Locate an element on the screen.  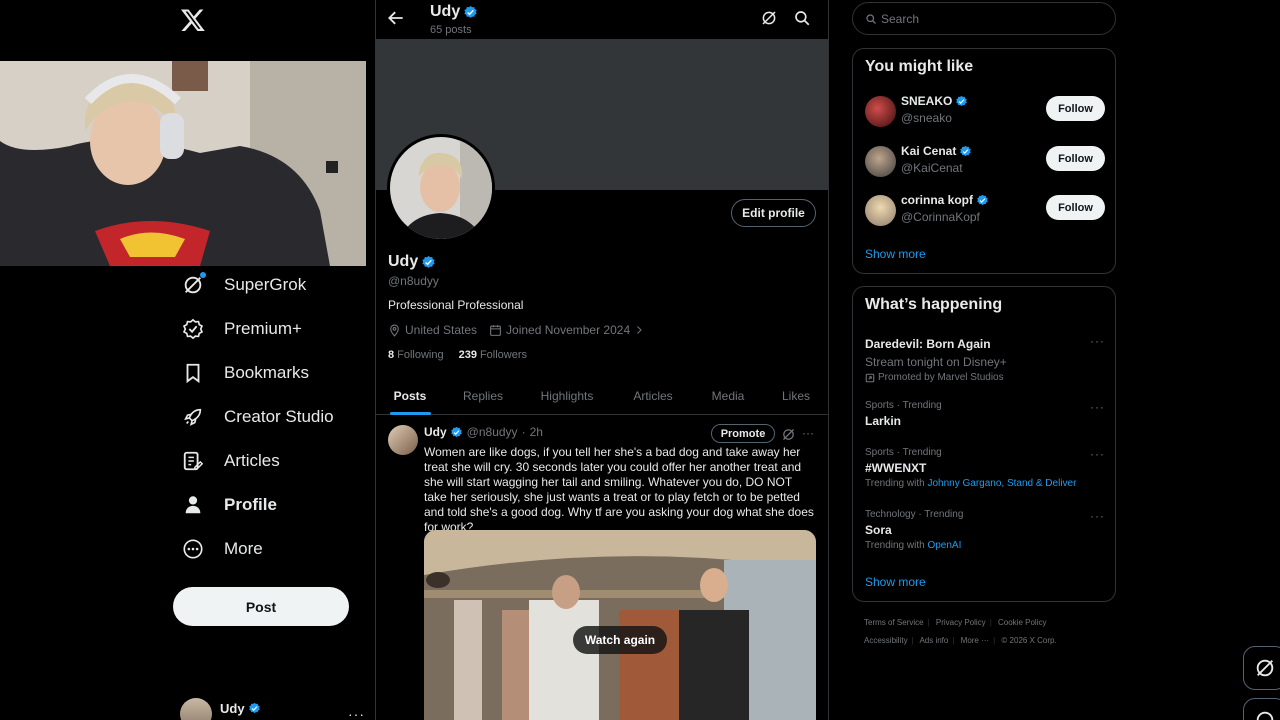
tweet-header: Udy @n8udyy · 2h is located at coordinates (483, 432).